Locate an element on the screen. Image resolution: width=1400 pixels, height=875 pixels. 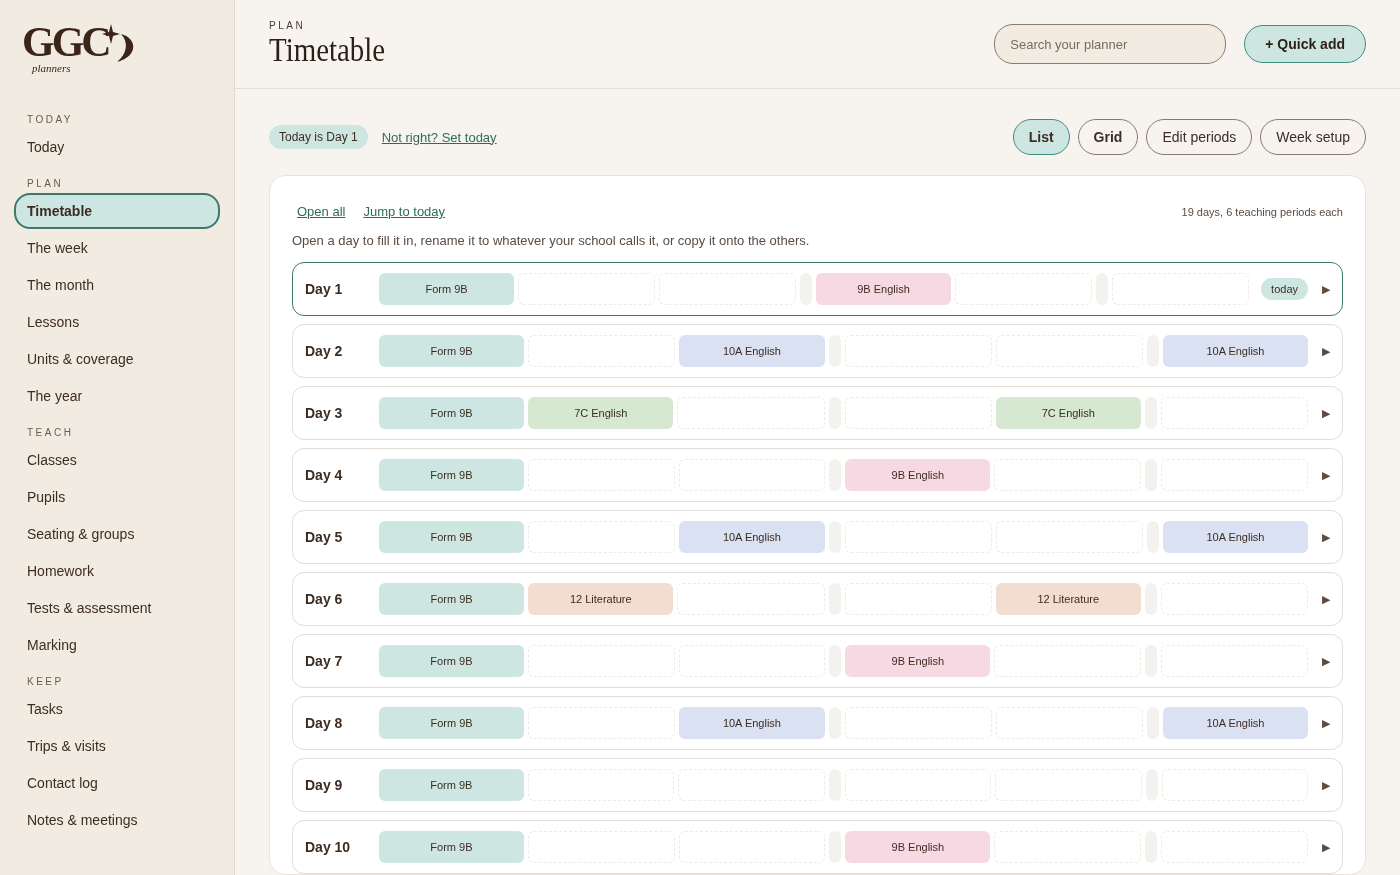
day-row: Day 4 Form 9B 9B English ▶ is located at coordinates (817, 475).